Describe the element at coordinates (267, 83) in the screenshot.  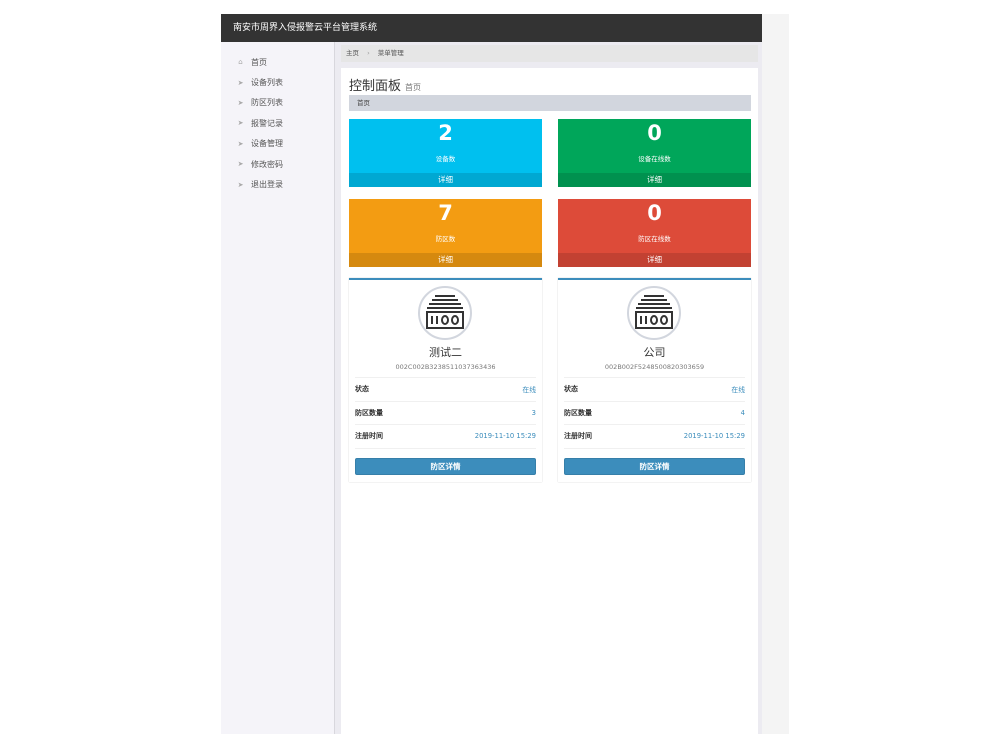
I see `sidebar-item-label: 设备列表` at that location.